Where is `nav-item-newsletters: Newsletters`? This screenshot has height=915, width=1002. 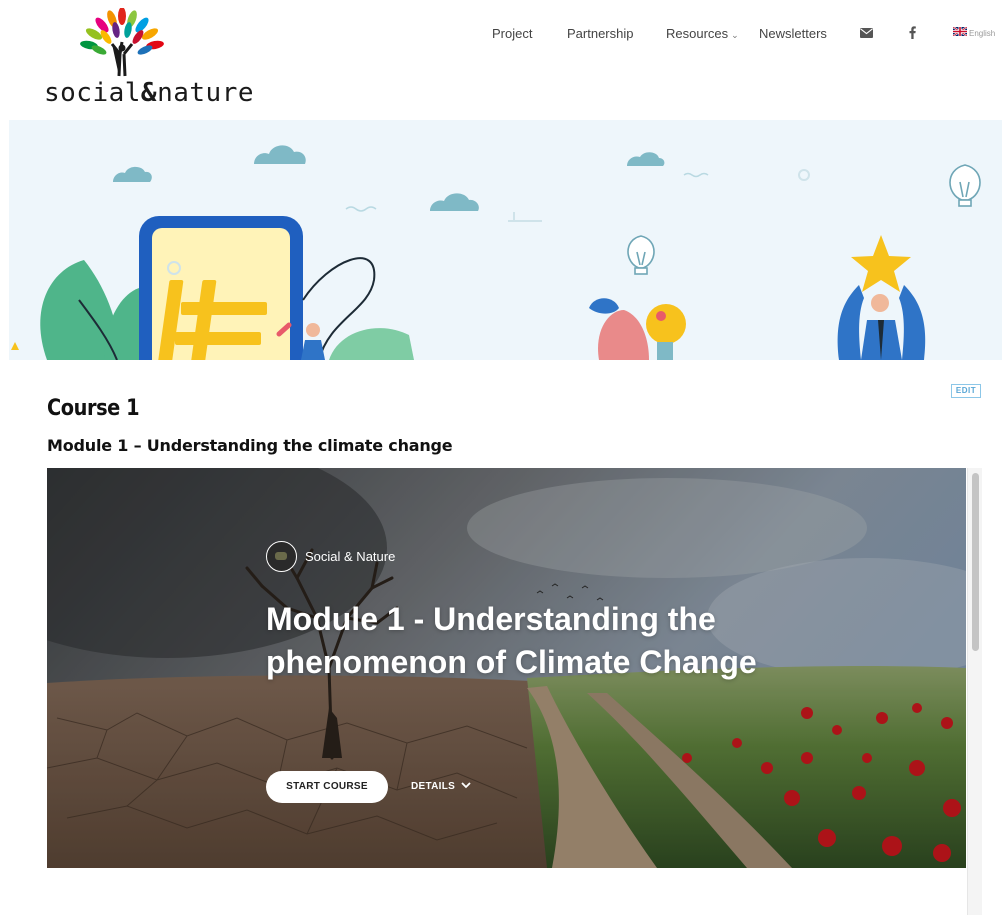
nav-item-newsletters: Newsletters is located at coordinates (793, 33).